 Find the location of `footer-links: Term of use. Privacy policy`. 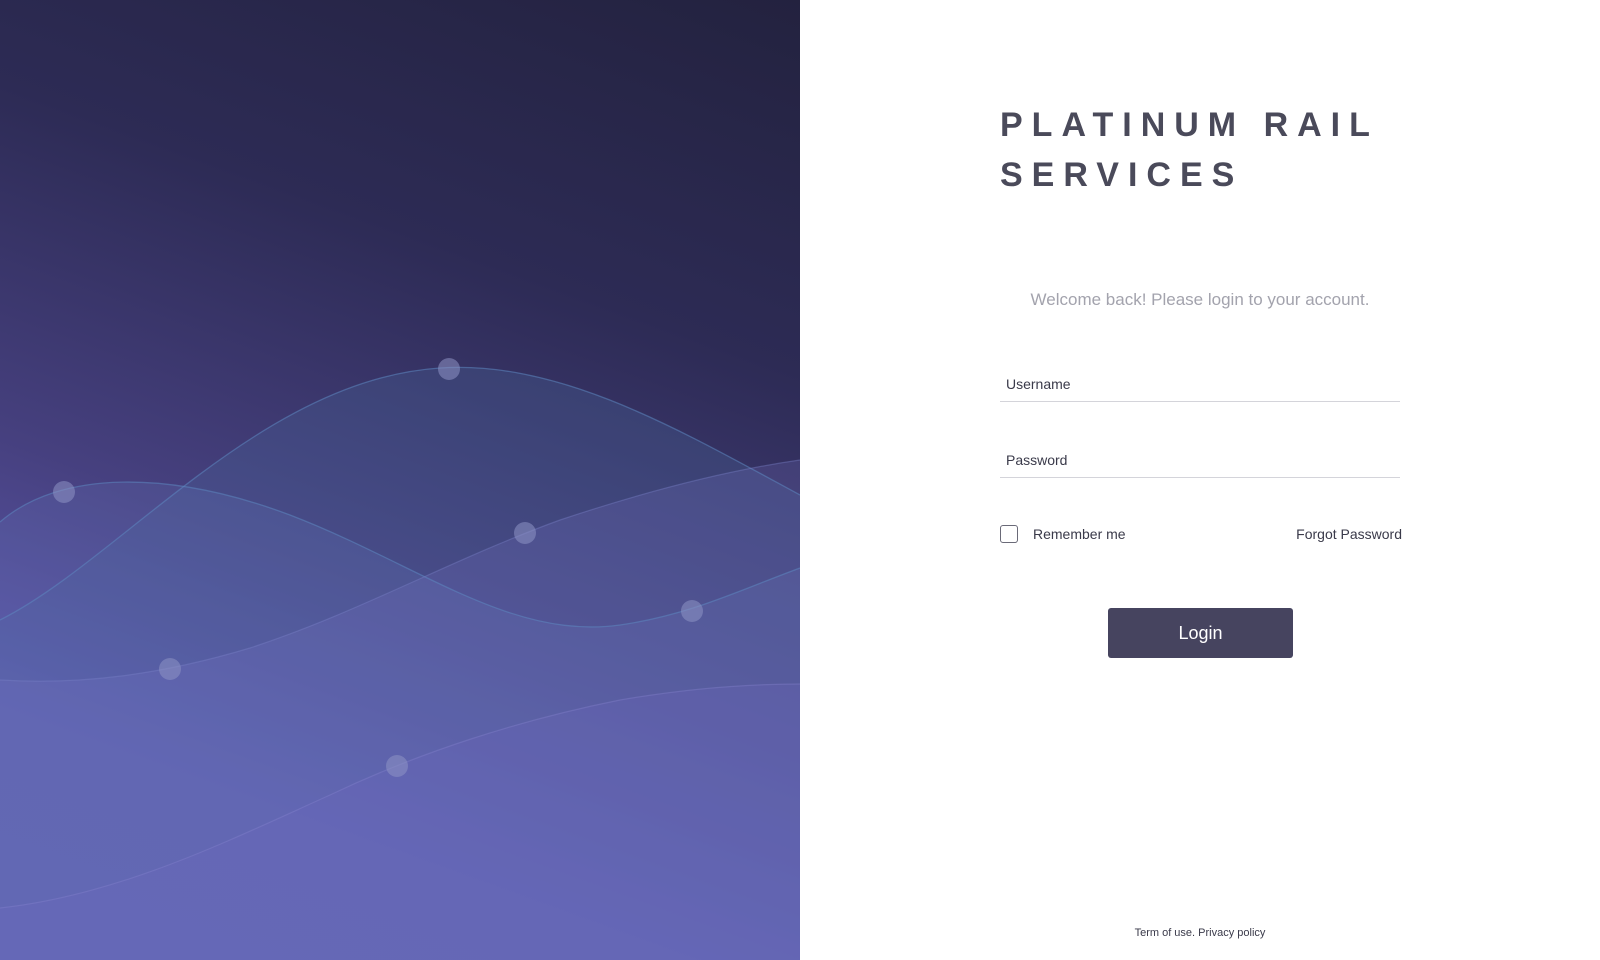

footer-links: Term of use. Privacy policy is located at coordinates (1200, 933).